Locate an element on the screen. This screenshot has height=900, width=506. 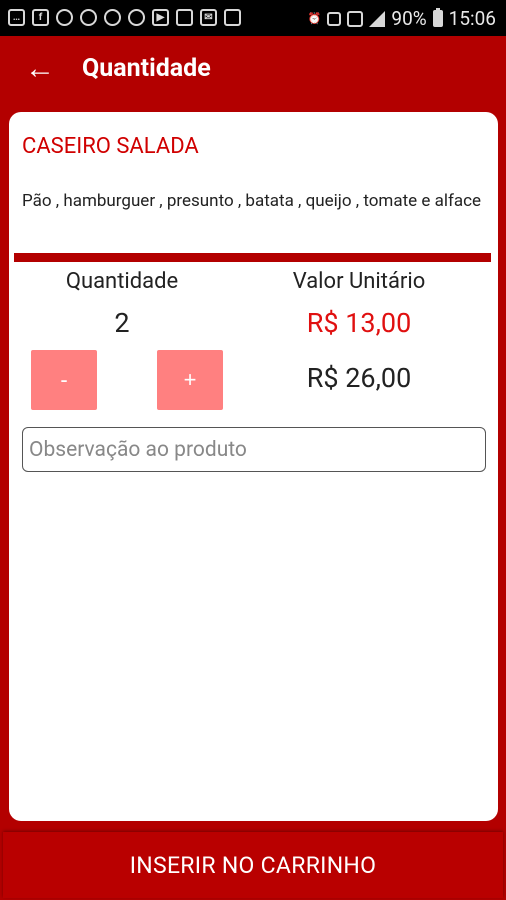
youtube-icon: ▶ is located at coordinates (160, 17).